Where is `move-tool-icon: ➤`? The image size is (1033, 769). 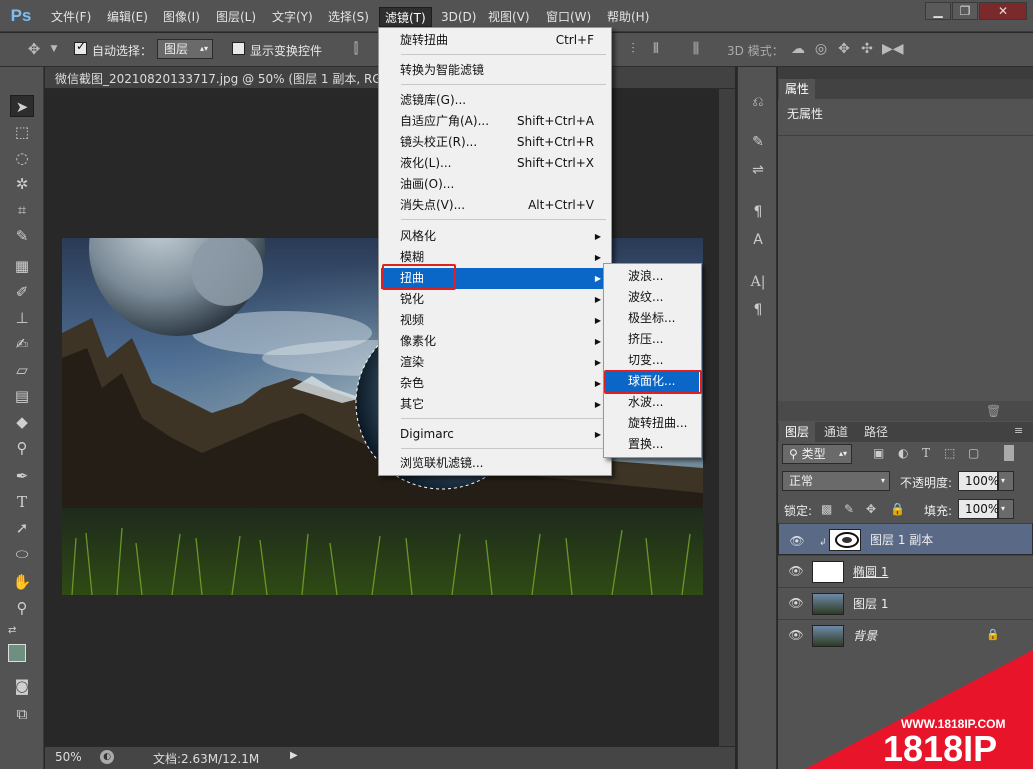 move-tool-icon: ➤ is located at coordinates (22, 106).